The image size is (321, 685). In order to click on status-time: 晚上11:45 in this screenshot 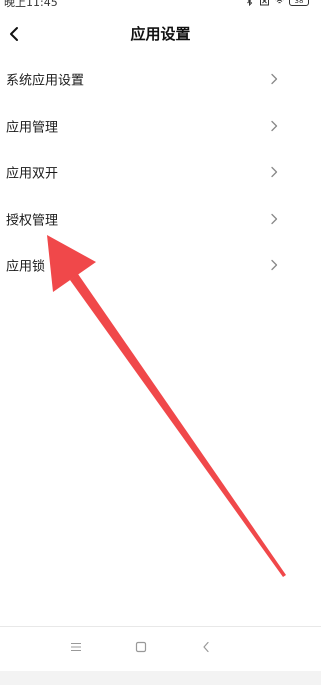, I will do `click(31, 4)`.